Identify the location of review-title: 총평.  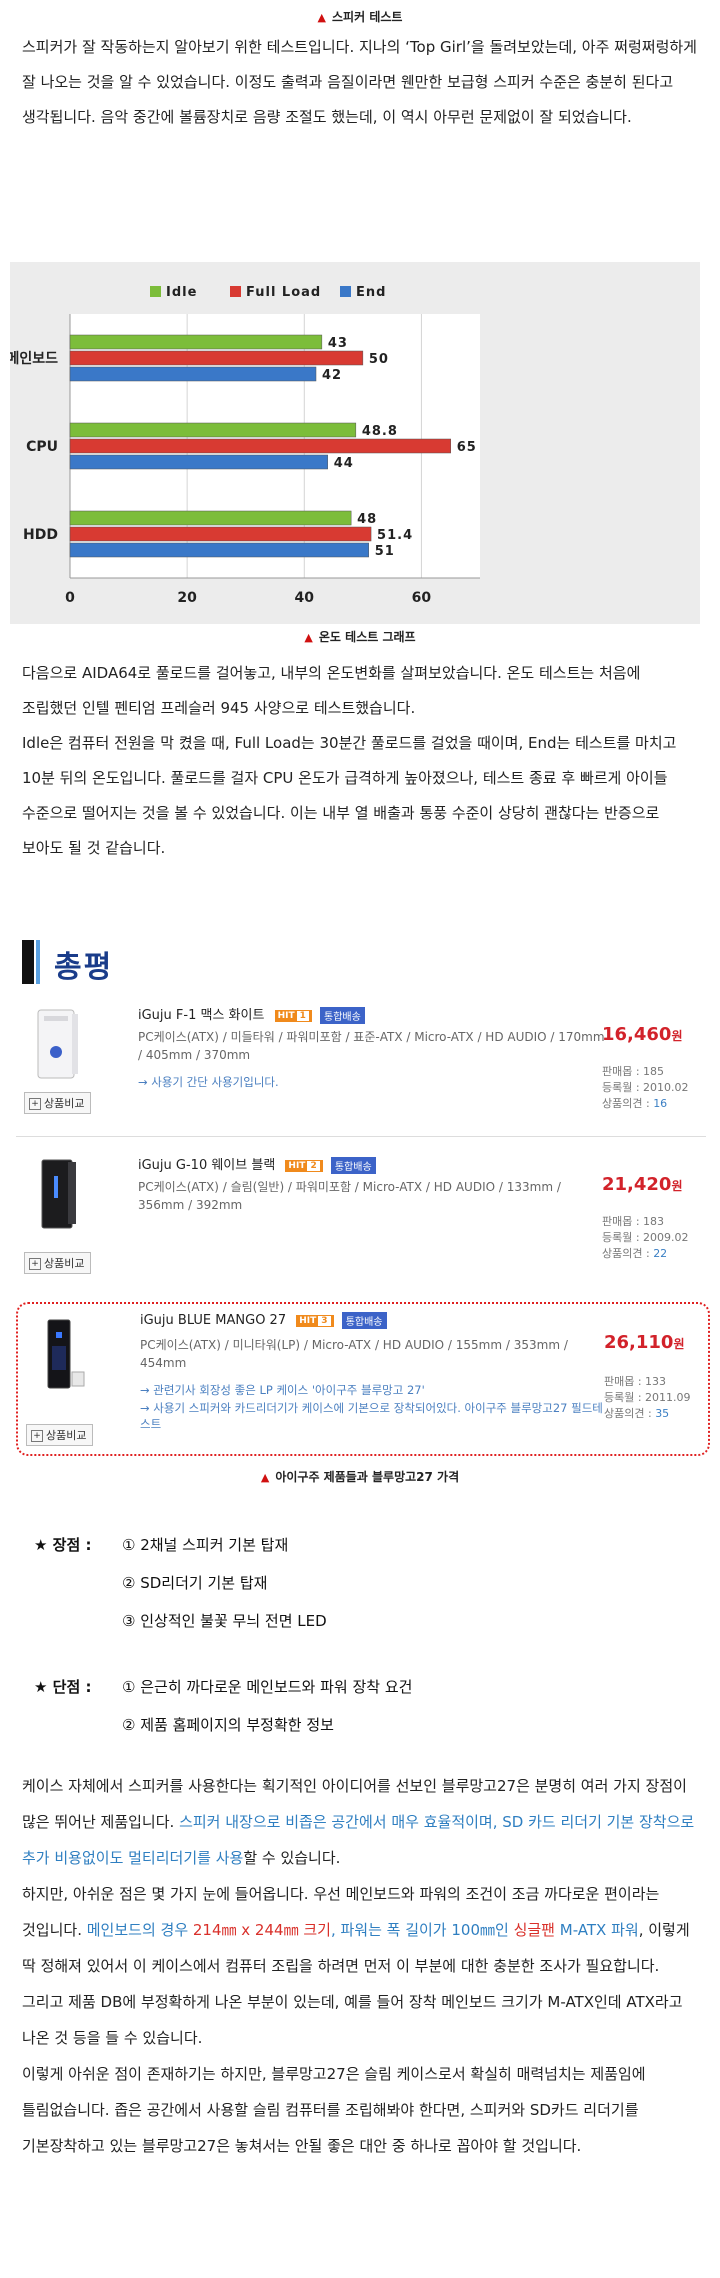
(84, 967).